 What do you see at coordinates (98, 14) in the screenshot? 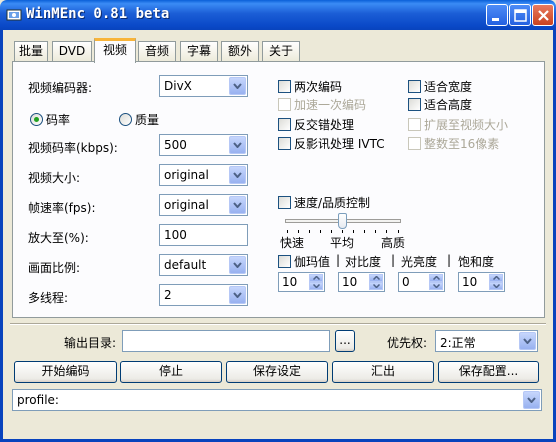
I see `window-title: WinMEnc 0.81 beta` at bounding box center [98, 14].